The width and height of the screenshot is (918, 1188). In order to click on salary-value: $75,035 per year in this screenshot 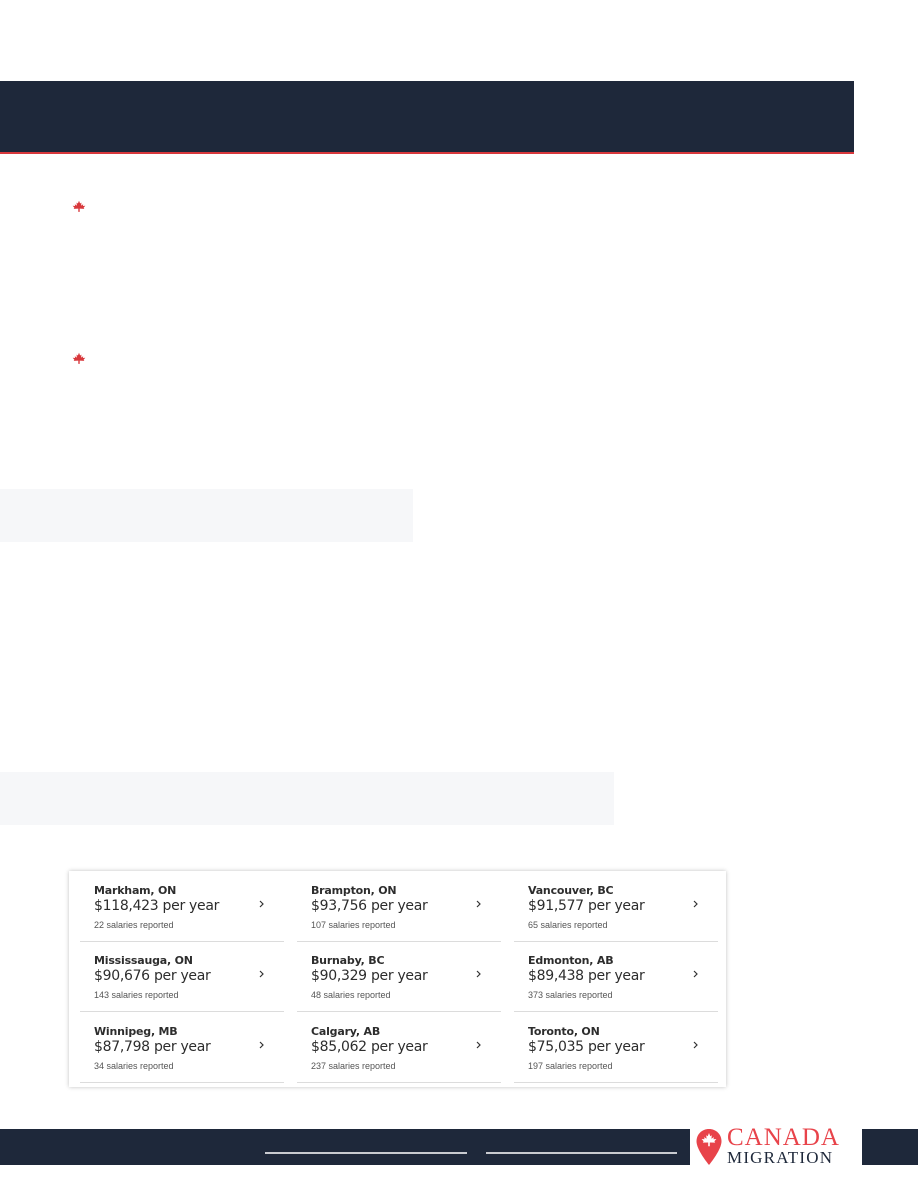, I will do `click(586, 1047)`.